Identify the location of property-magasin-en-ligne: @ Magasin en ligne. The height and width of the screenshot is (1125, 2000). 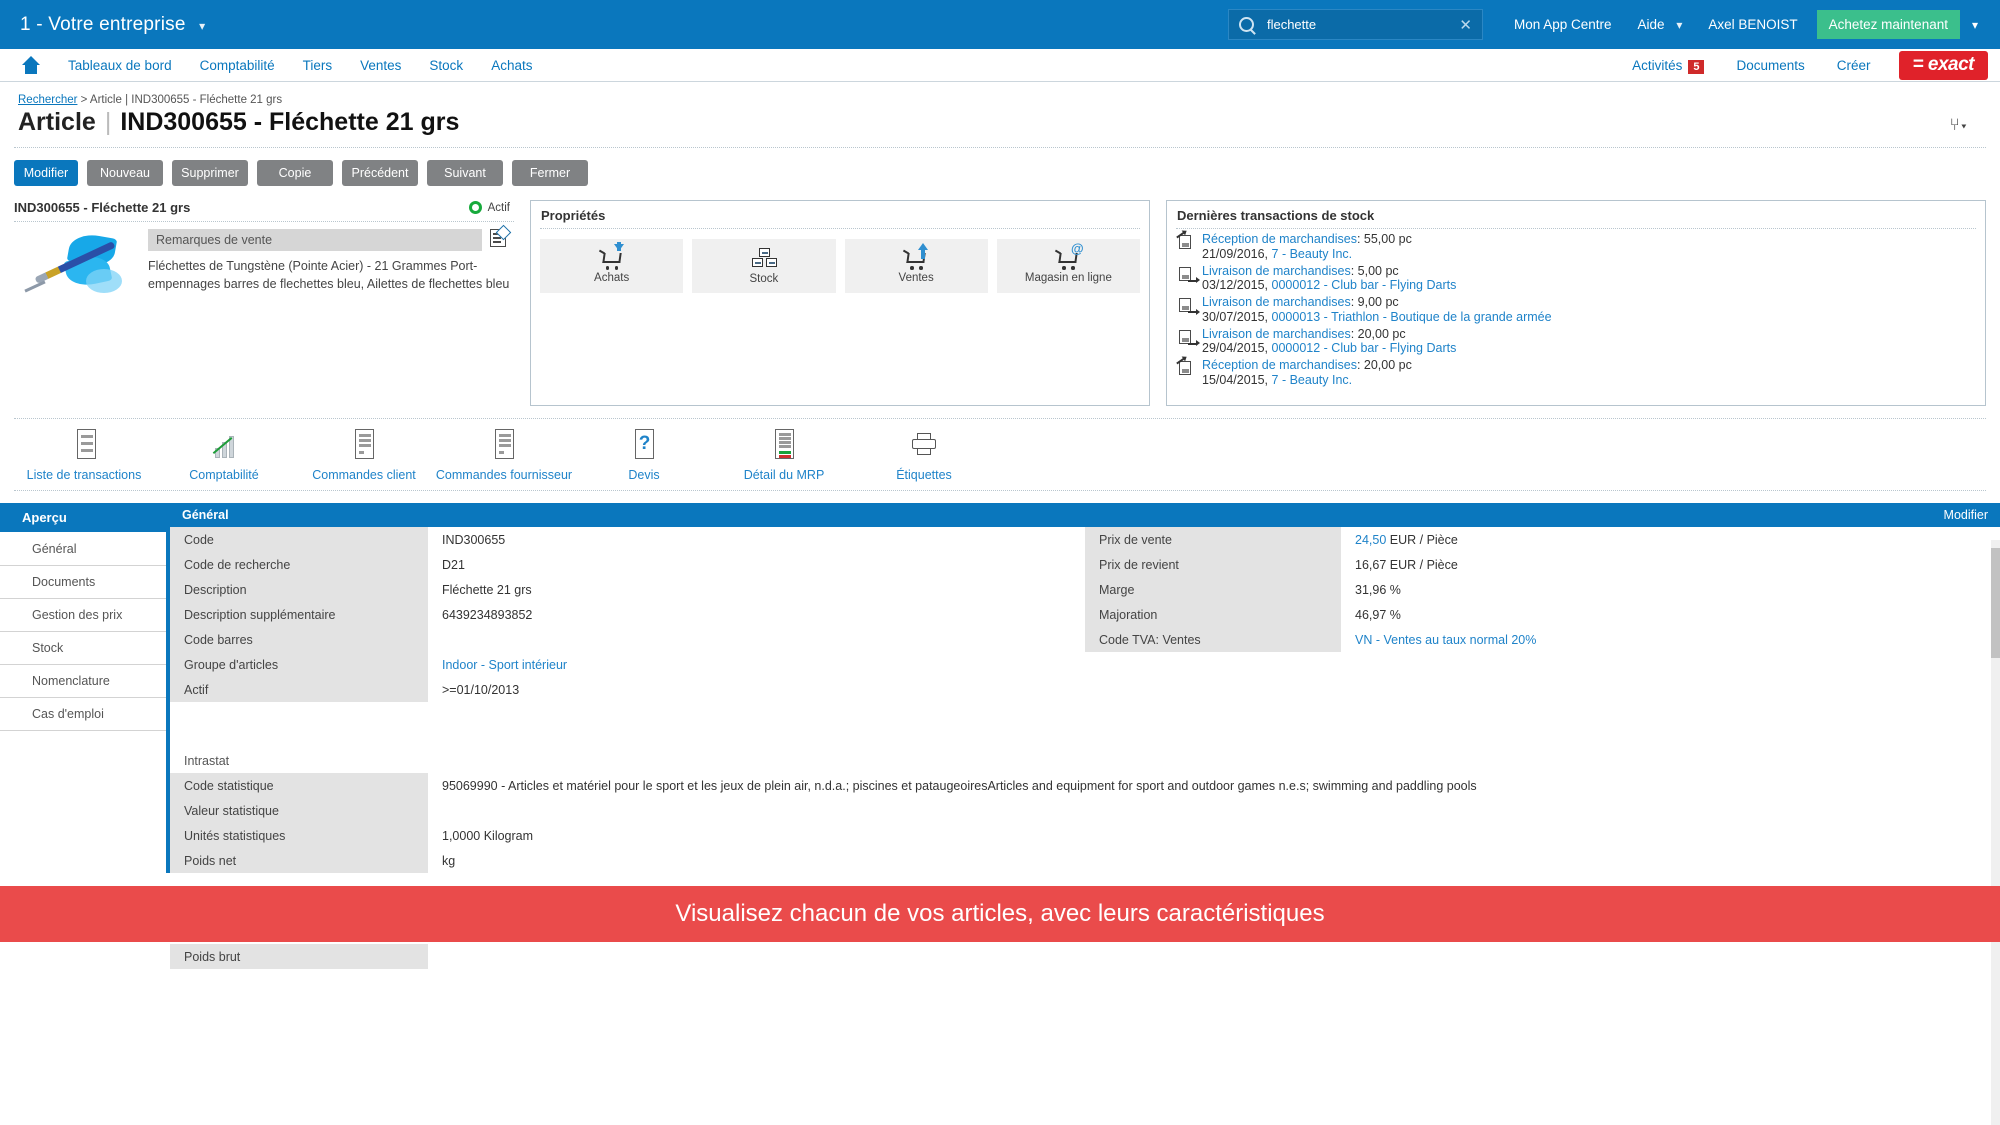
(1068, 266).